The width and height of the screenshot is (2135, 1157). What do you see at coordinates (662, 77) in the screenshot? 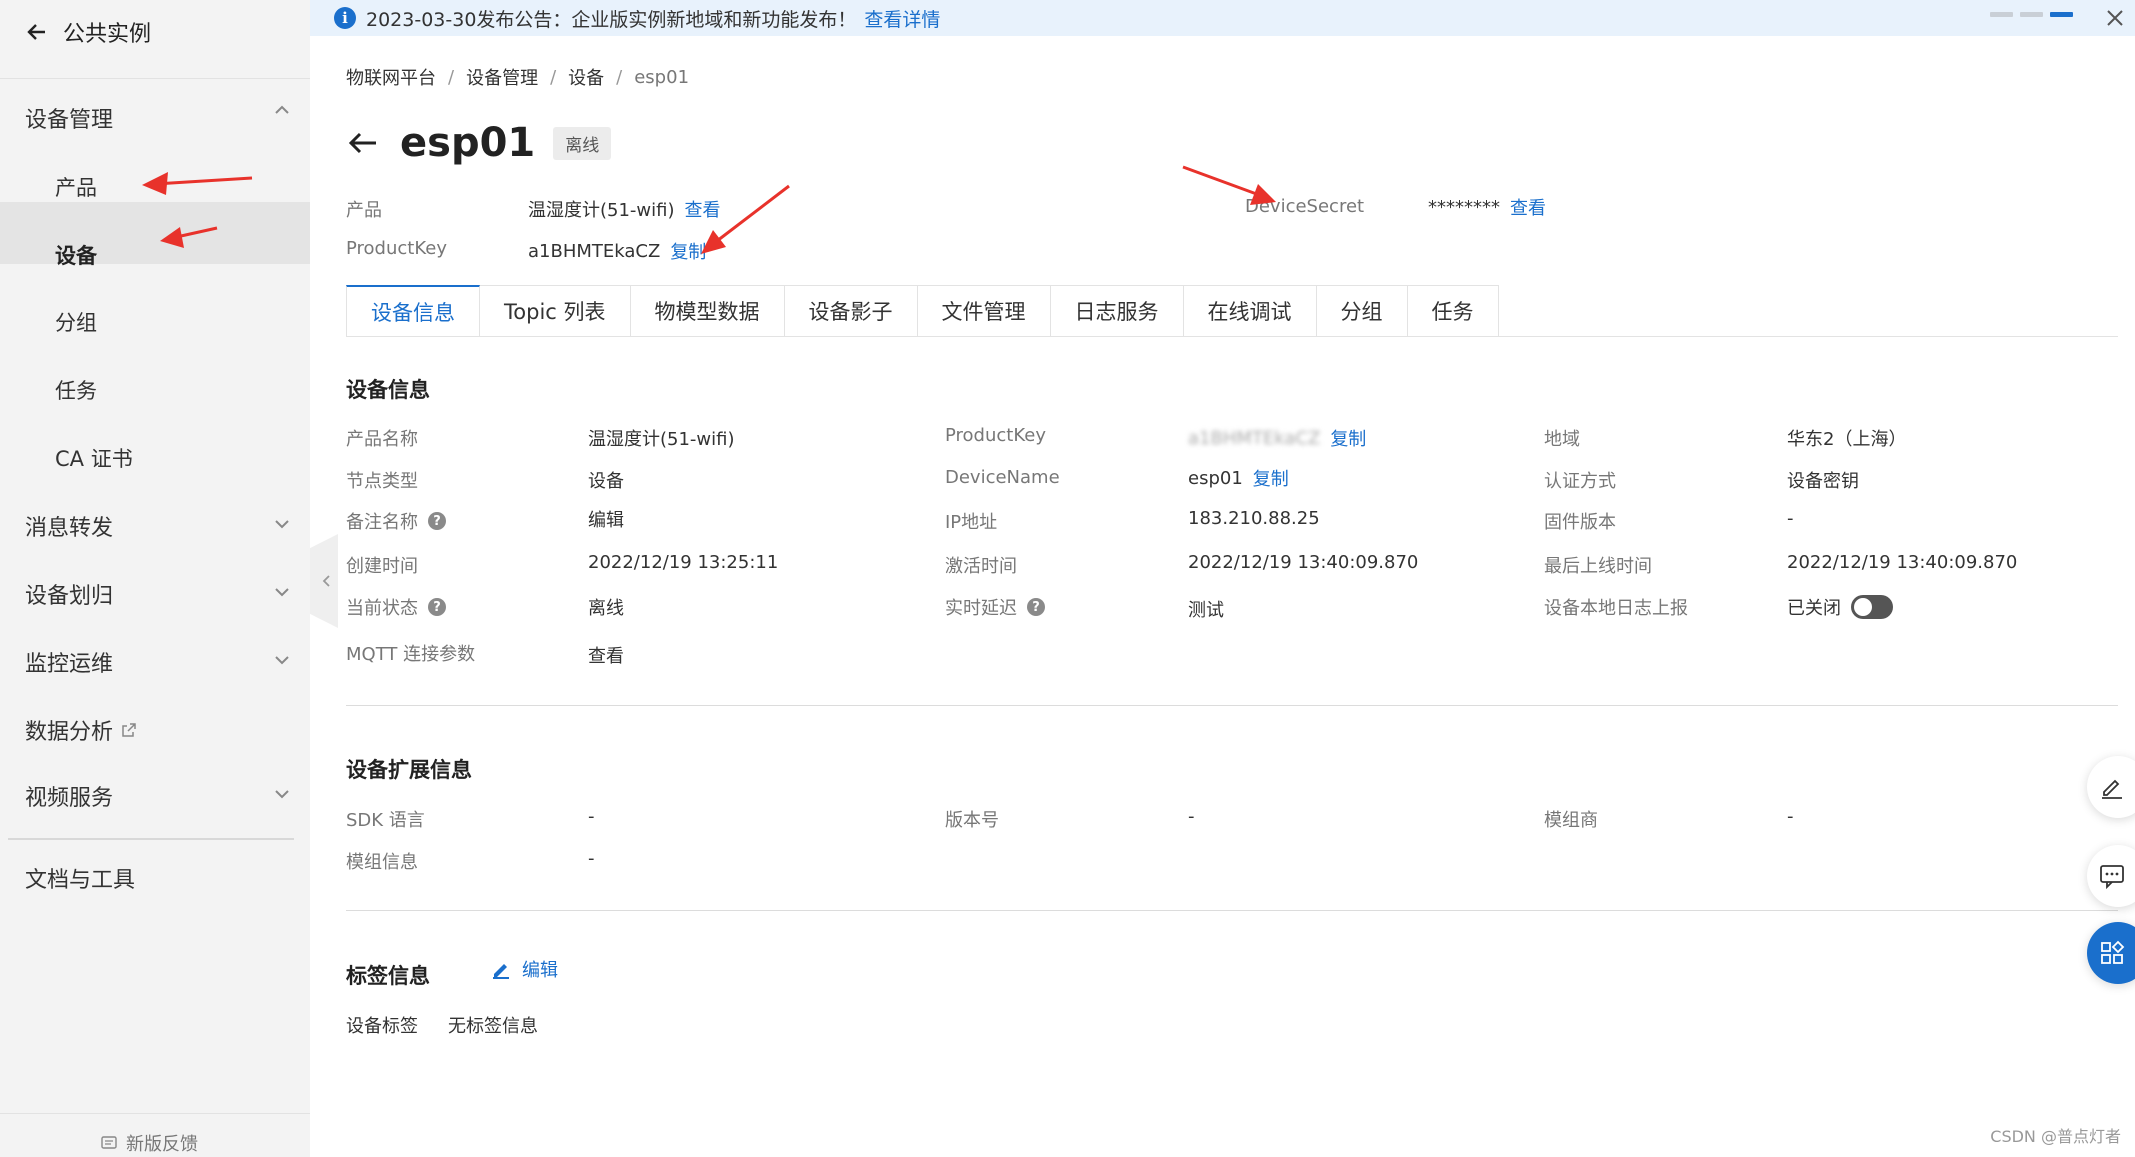
I see `breadcrumb-current: esp01` at bounding box center [662, 77].